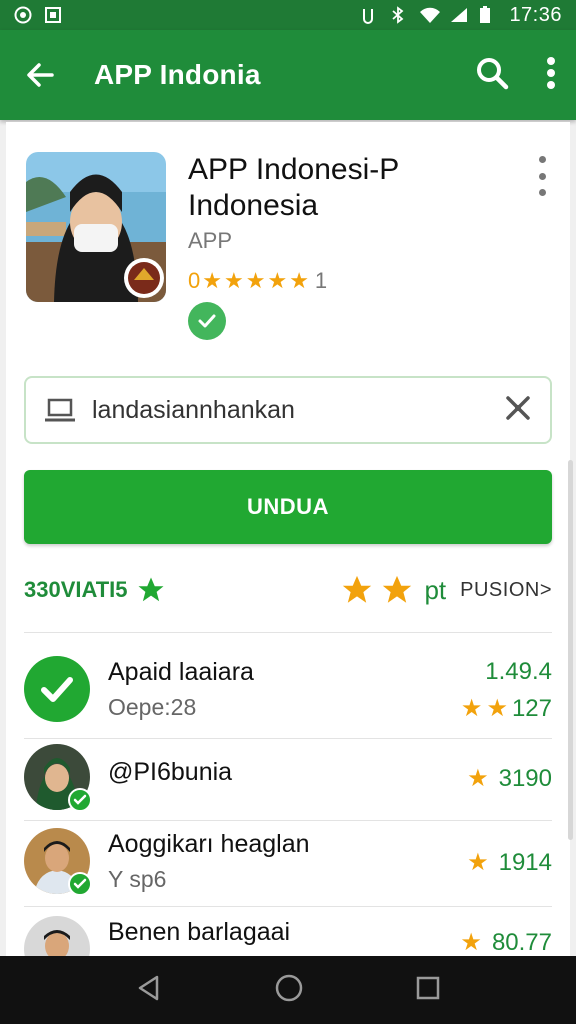 The image size is (576, 1024). Describe the element at coordinates (321, 280) in the screenshot. I see `rating-suffix: 1` at that location.